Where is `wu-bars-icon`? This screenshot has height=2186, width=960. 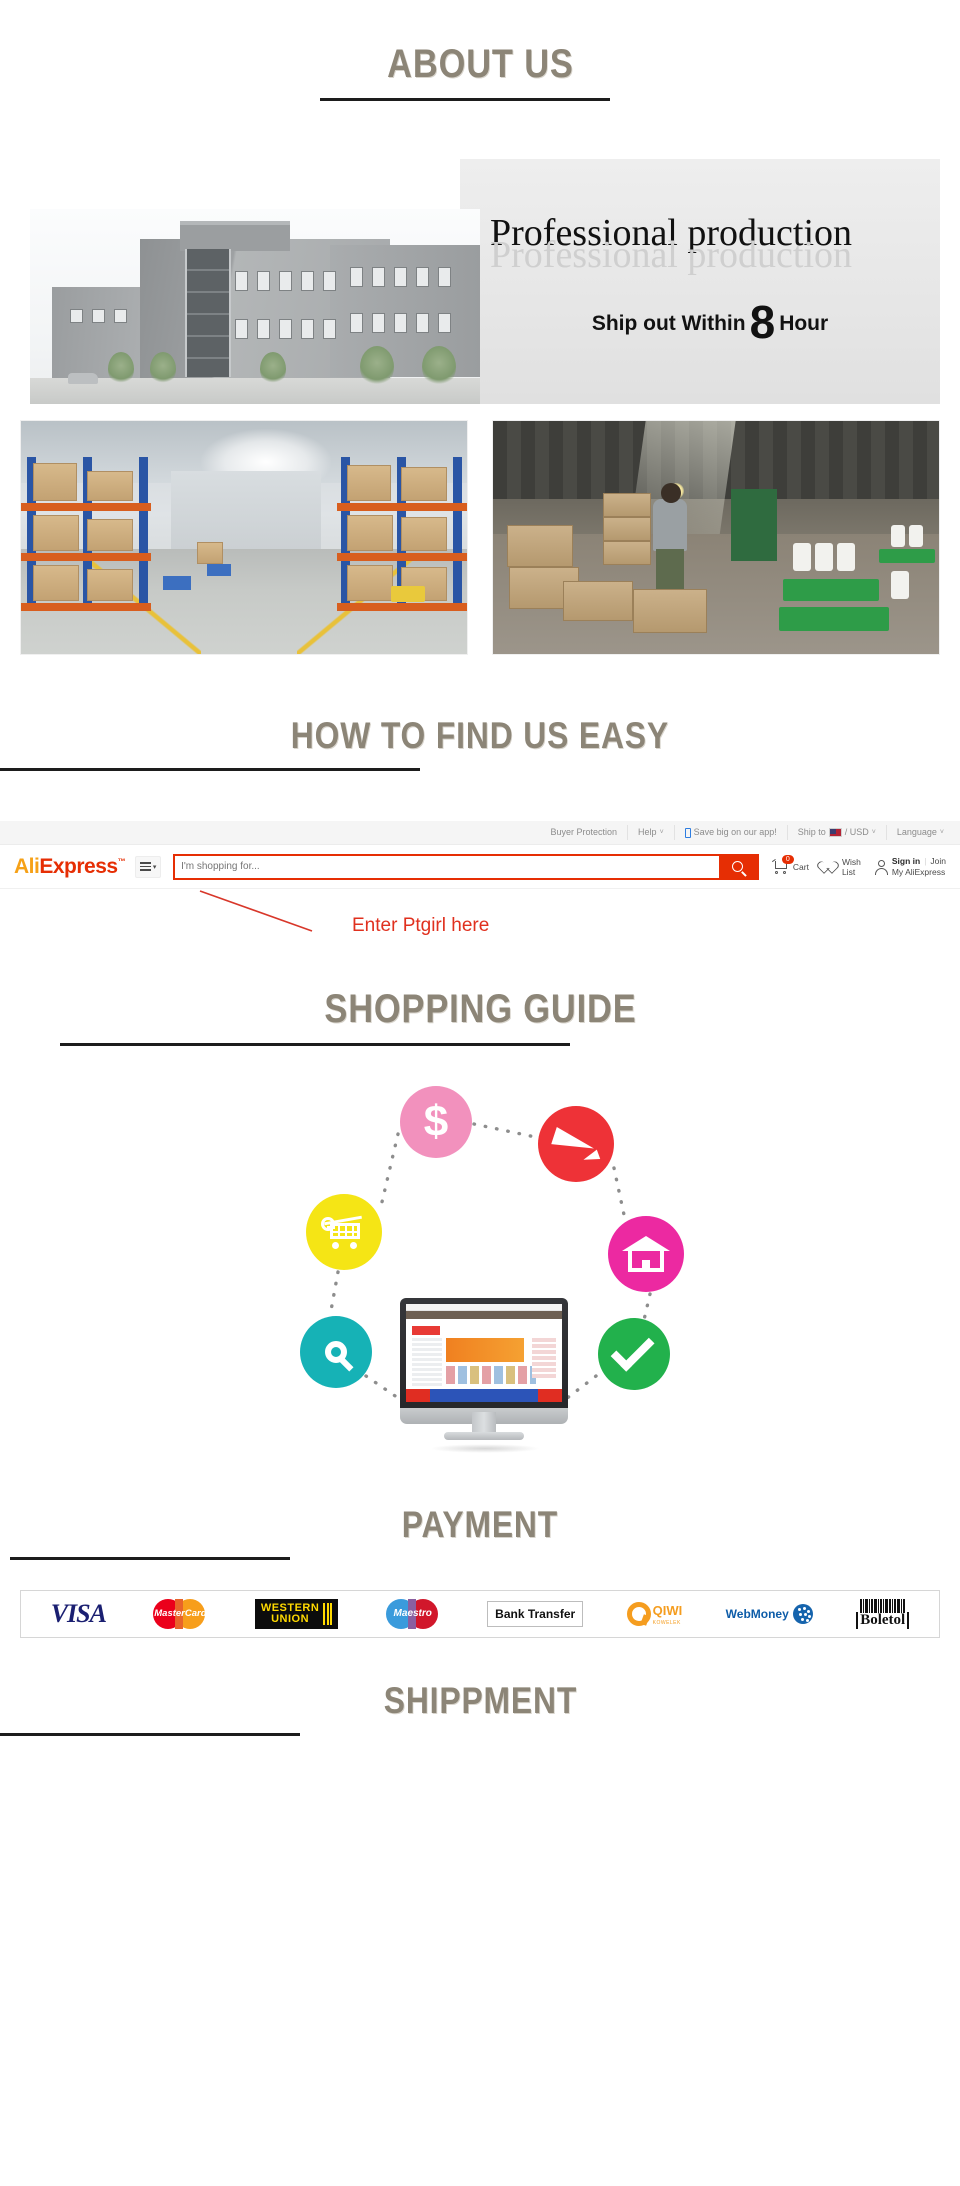 wu-bars-icon is located at coordinates (328, 1614).